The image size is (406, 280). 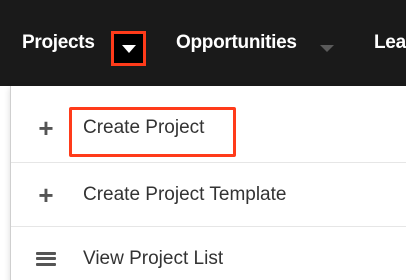 I want to click on chevron-down-icon, so click(x=128, y=48).